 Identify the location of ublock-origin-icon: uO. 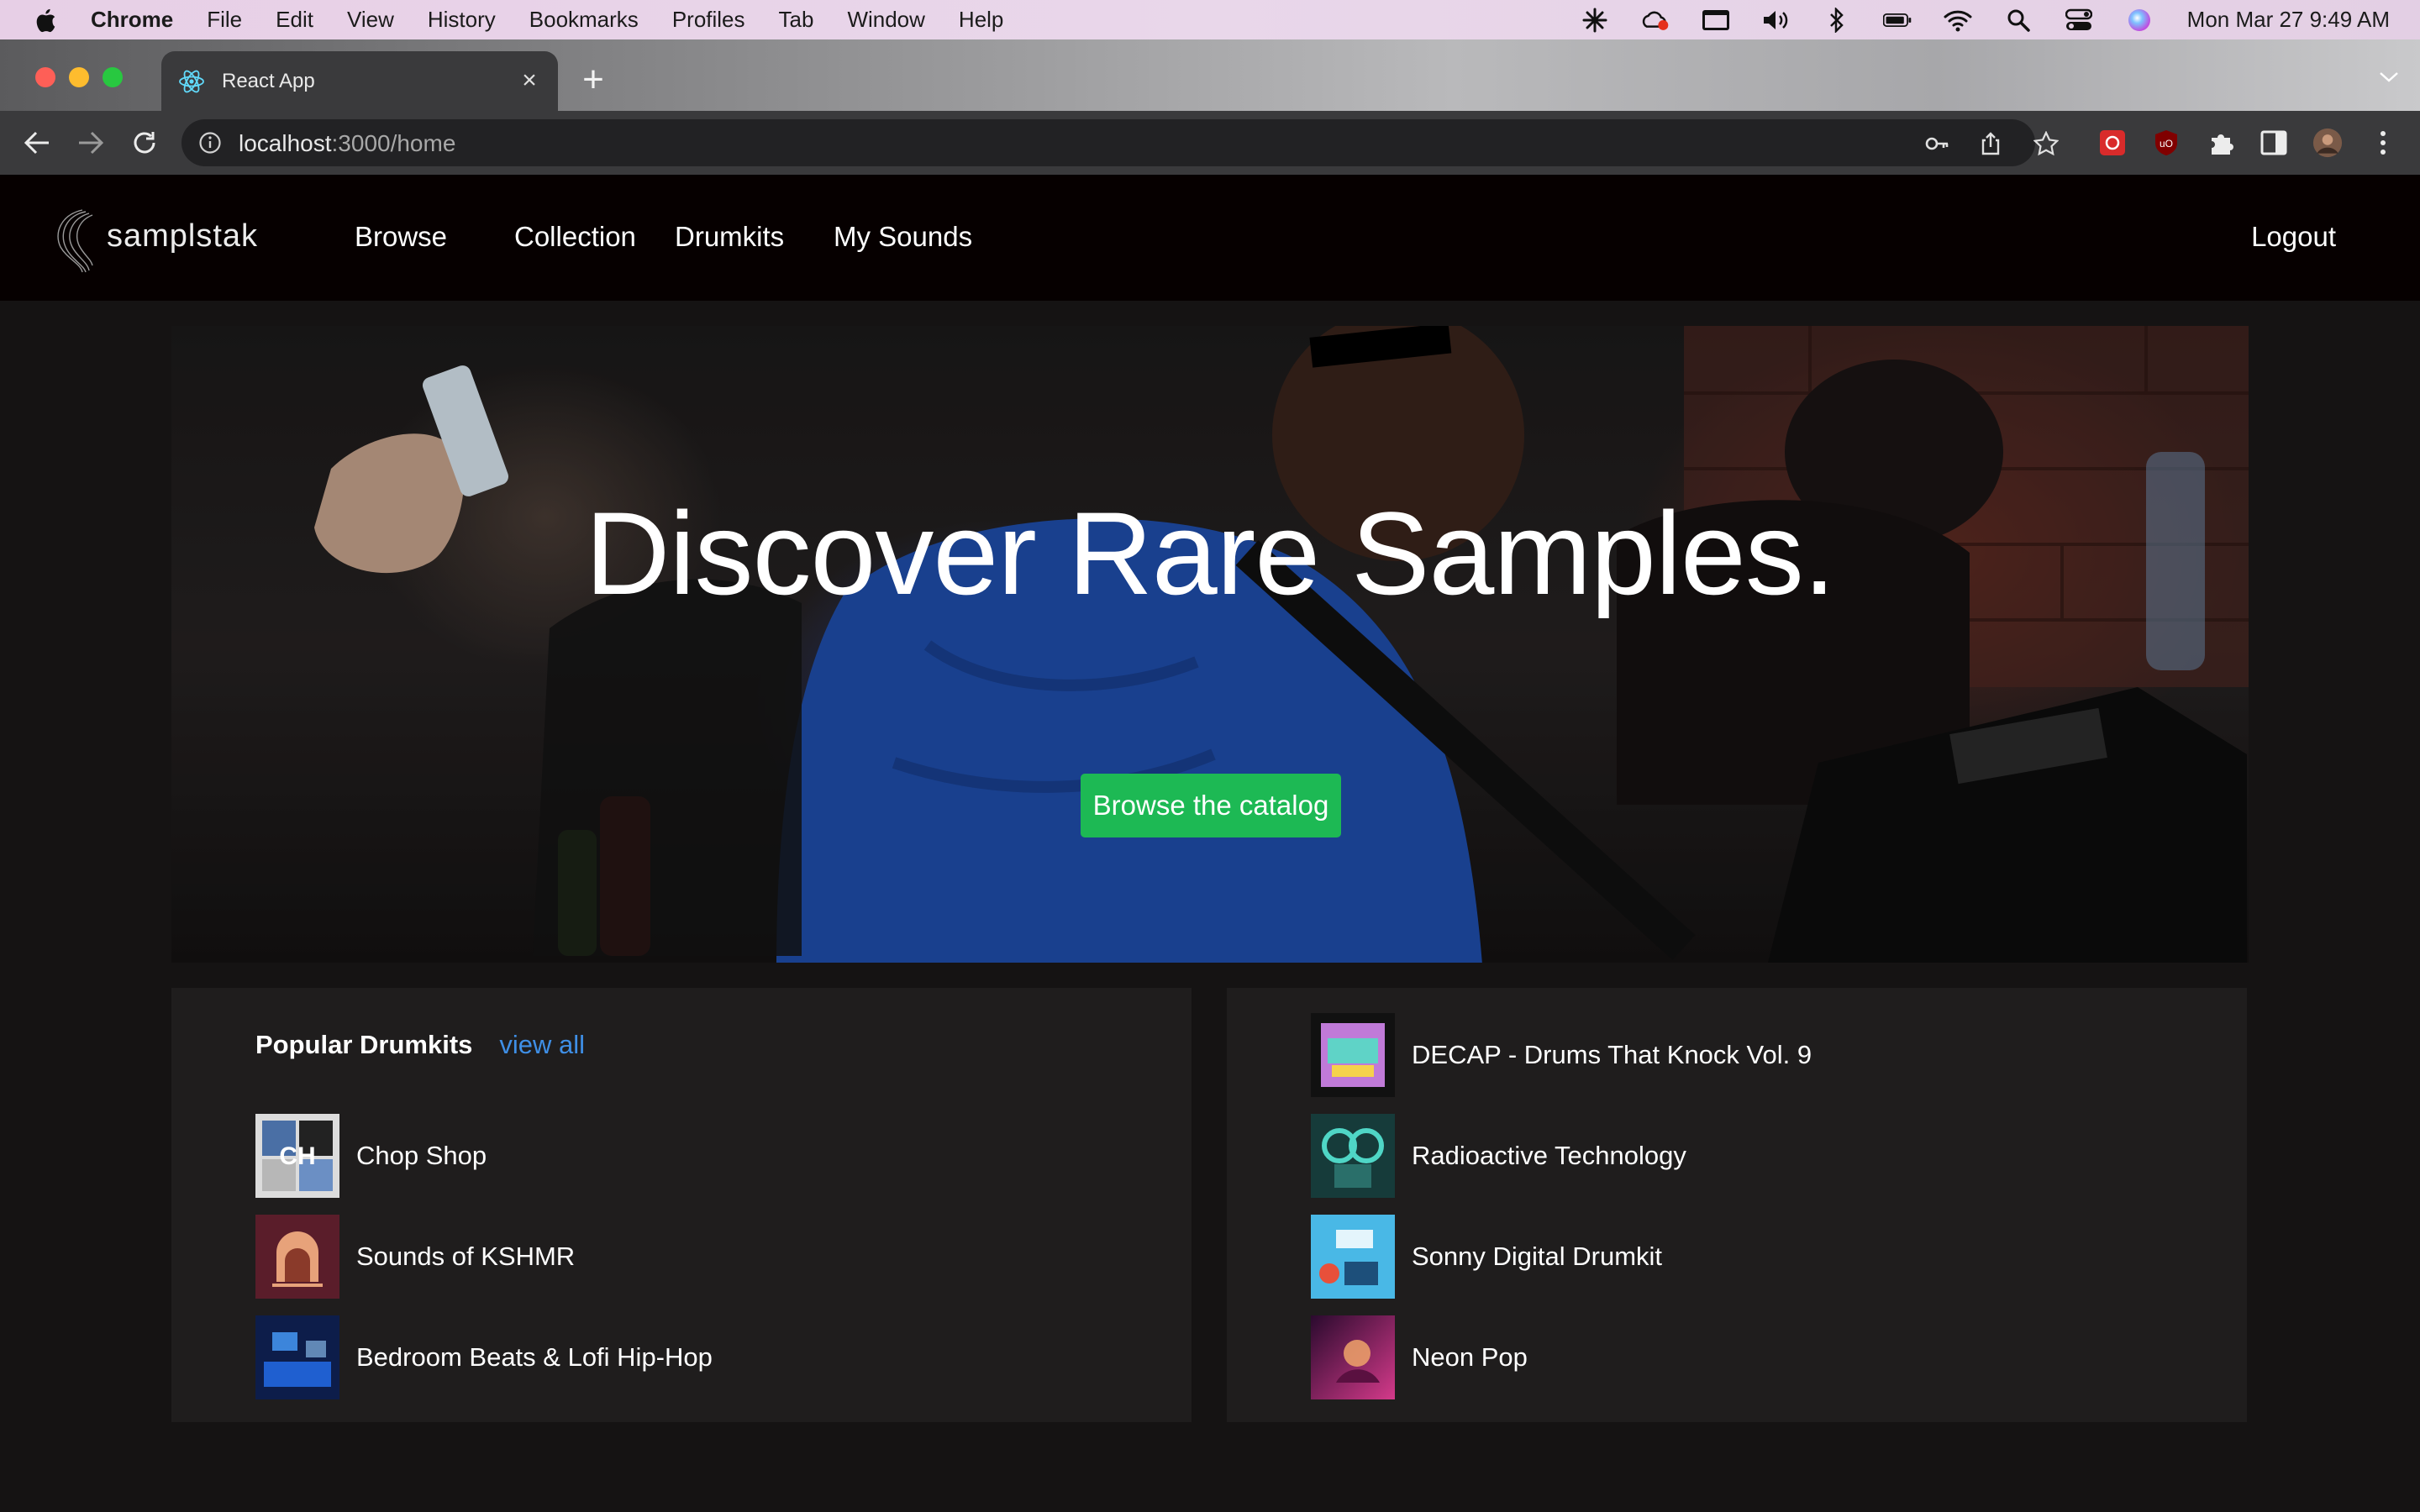
(2166, 143).